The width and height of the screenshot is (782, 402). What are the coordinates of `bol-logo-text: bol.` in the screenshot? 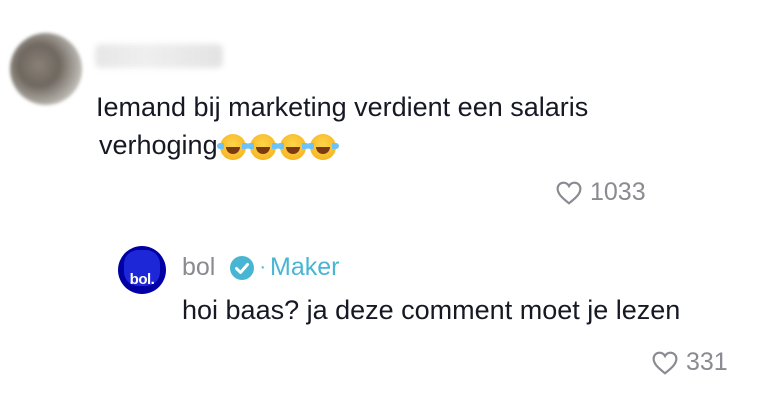 It's located at (142, 279).